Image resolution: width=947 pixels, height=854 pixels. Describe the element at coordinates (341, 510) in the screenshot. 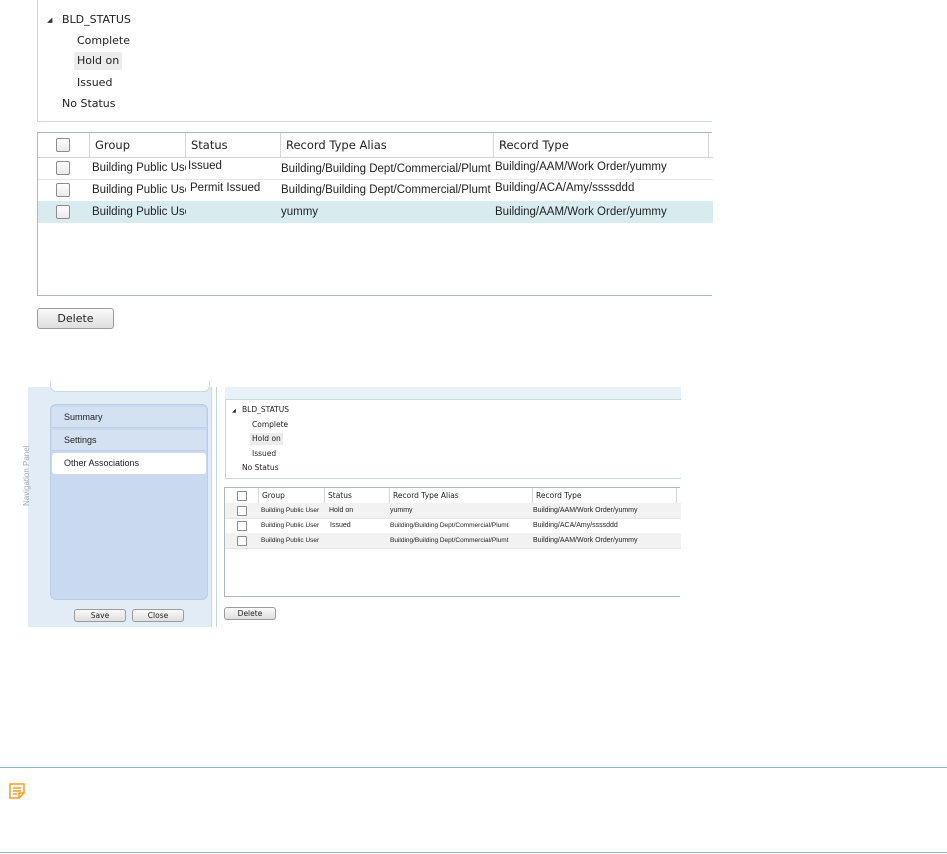

I see `status-cell: Hold on` at that location.